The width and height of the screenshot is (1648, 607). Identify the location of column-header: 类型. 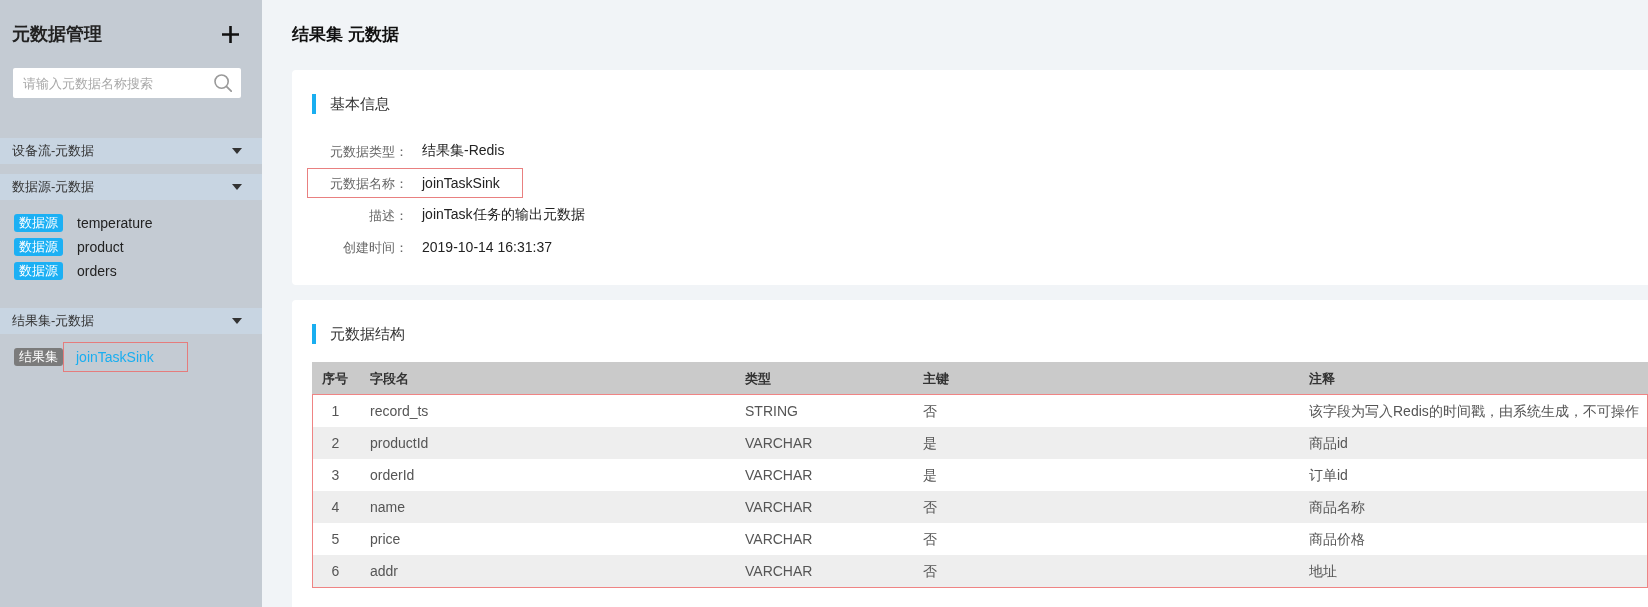
(758, 378).